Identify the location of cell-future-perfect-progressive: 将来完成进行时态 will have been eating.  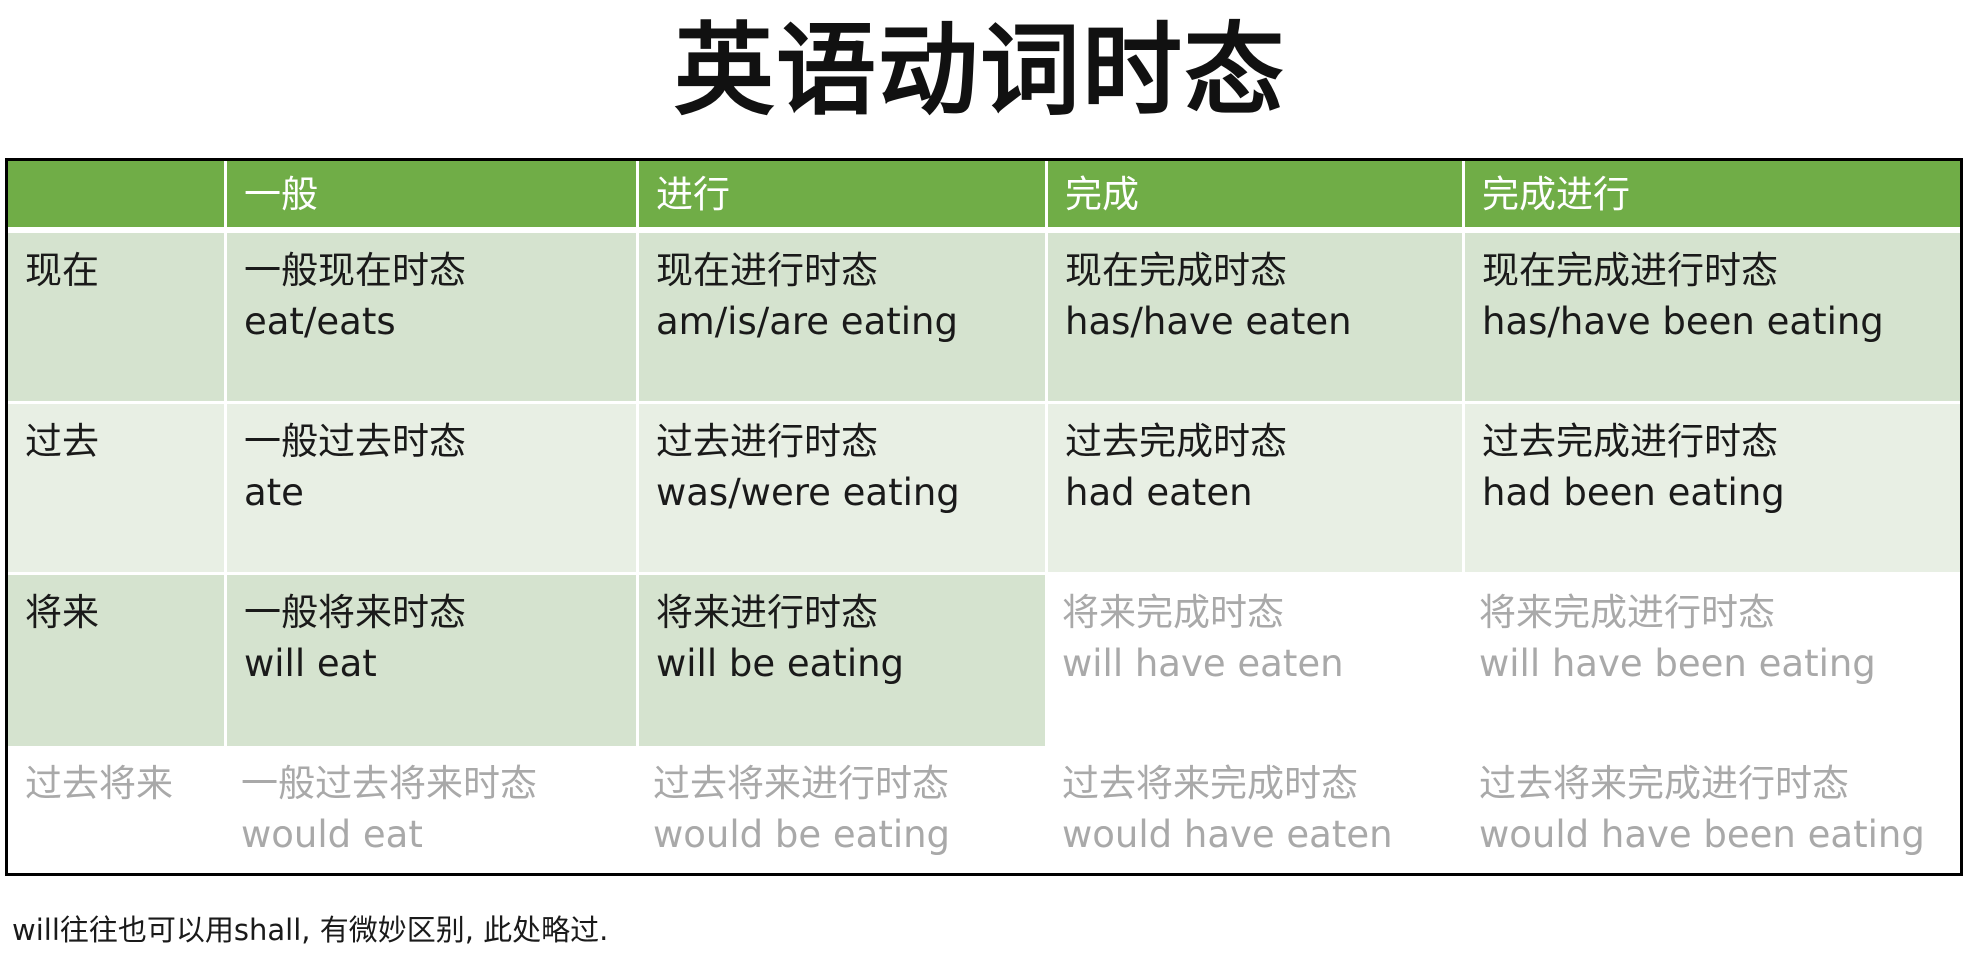
(1711, 660).